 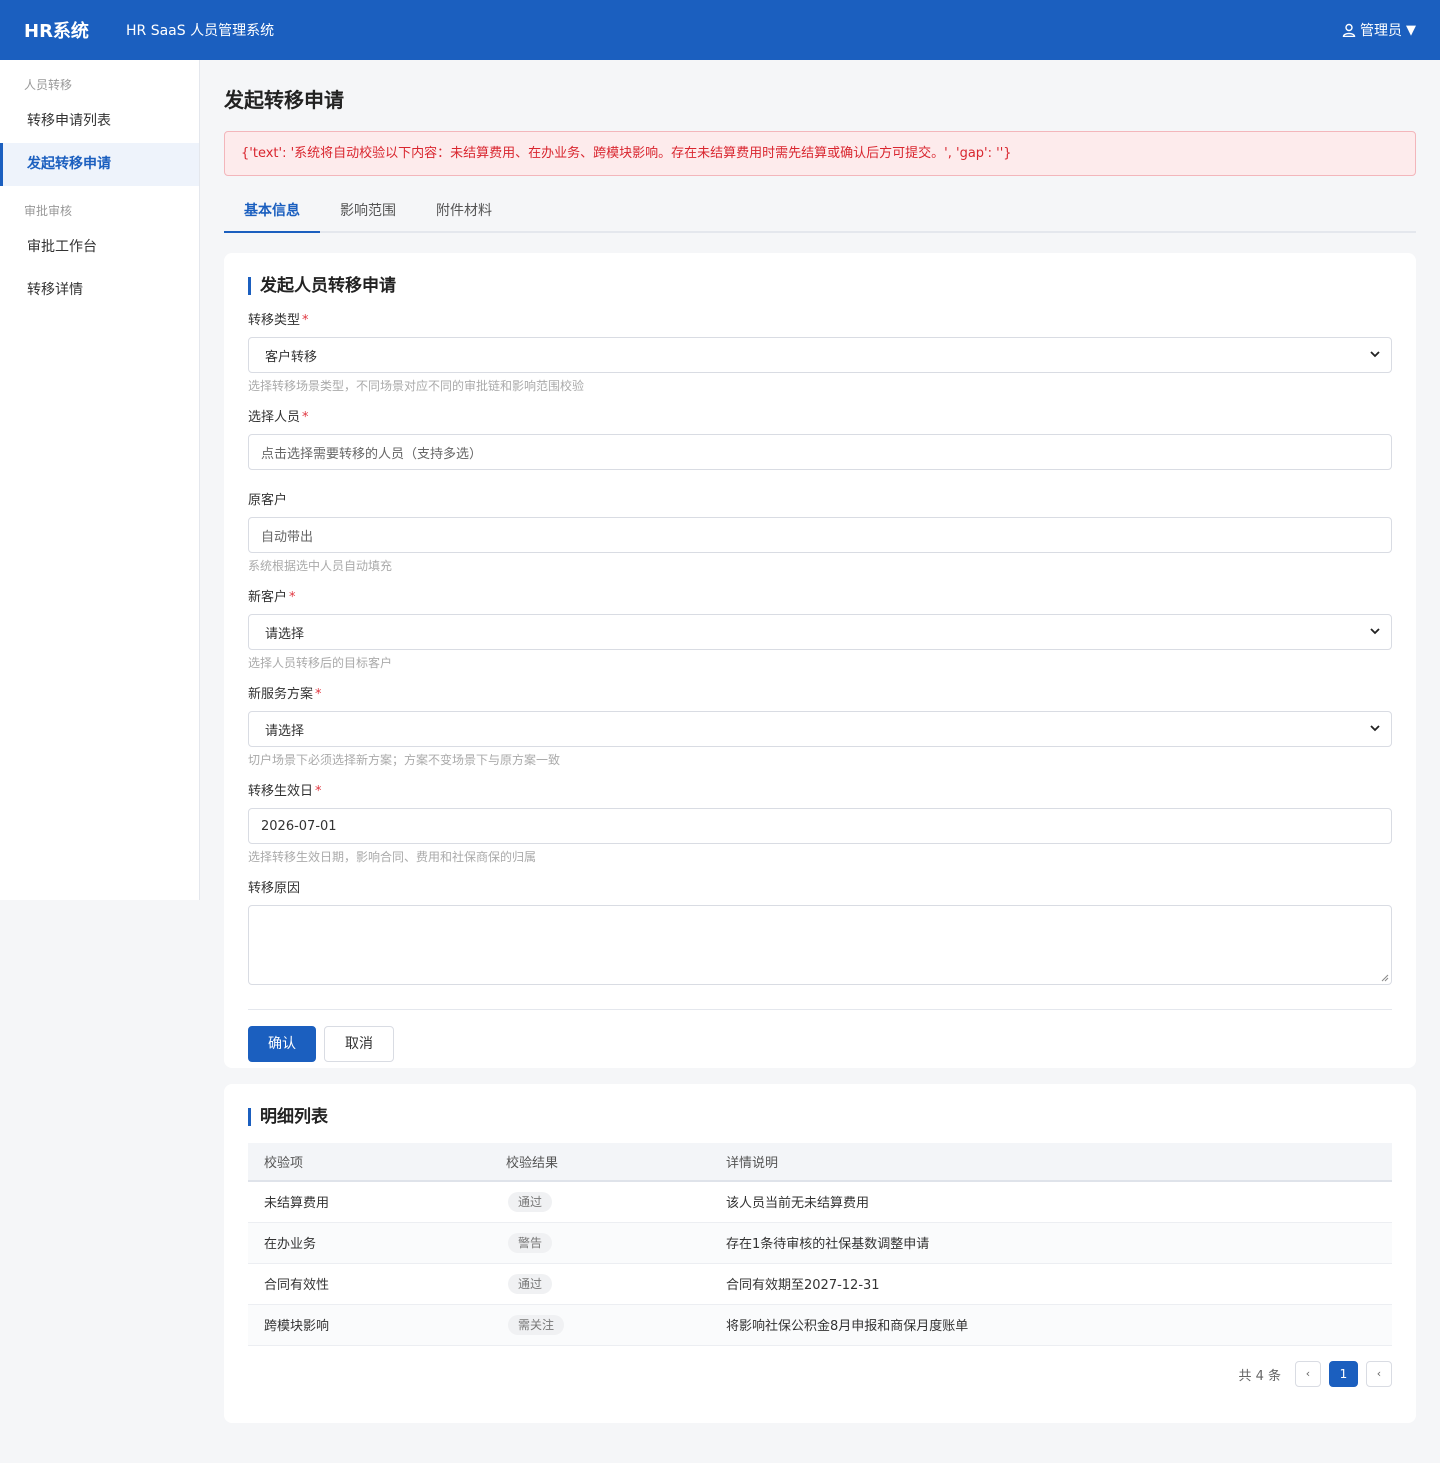 I want to click on table-row: 合同有效性 通过 合同有效期至2027-12-31, so click(x=820, y=1284).